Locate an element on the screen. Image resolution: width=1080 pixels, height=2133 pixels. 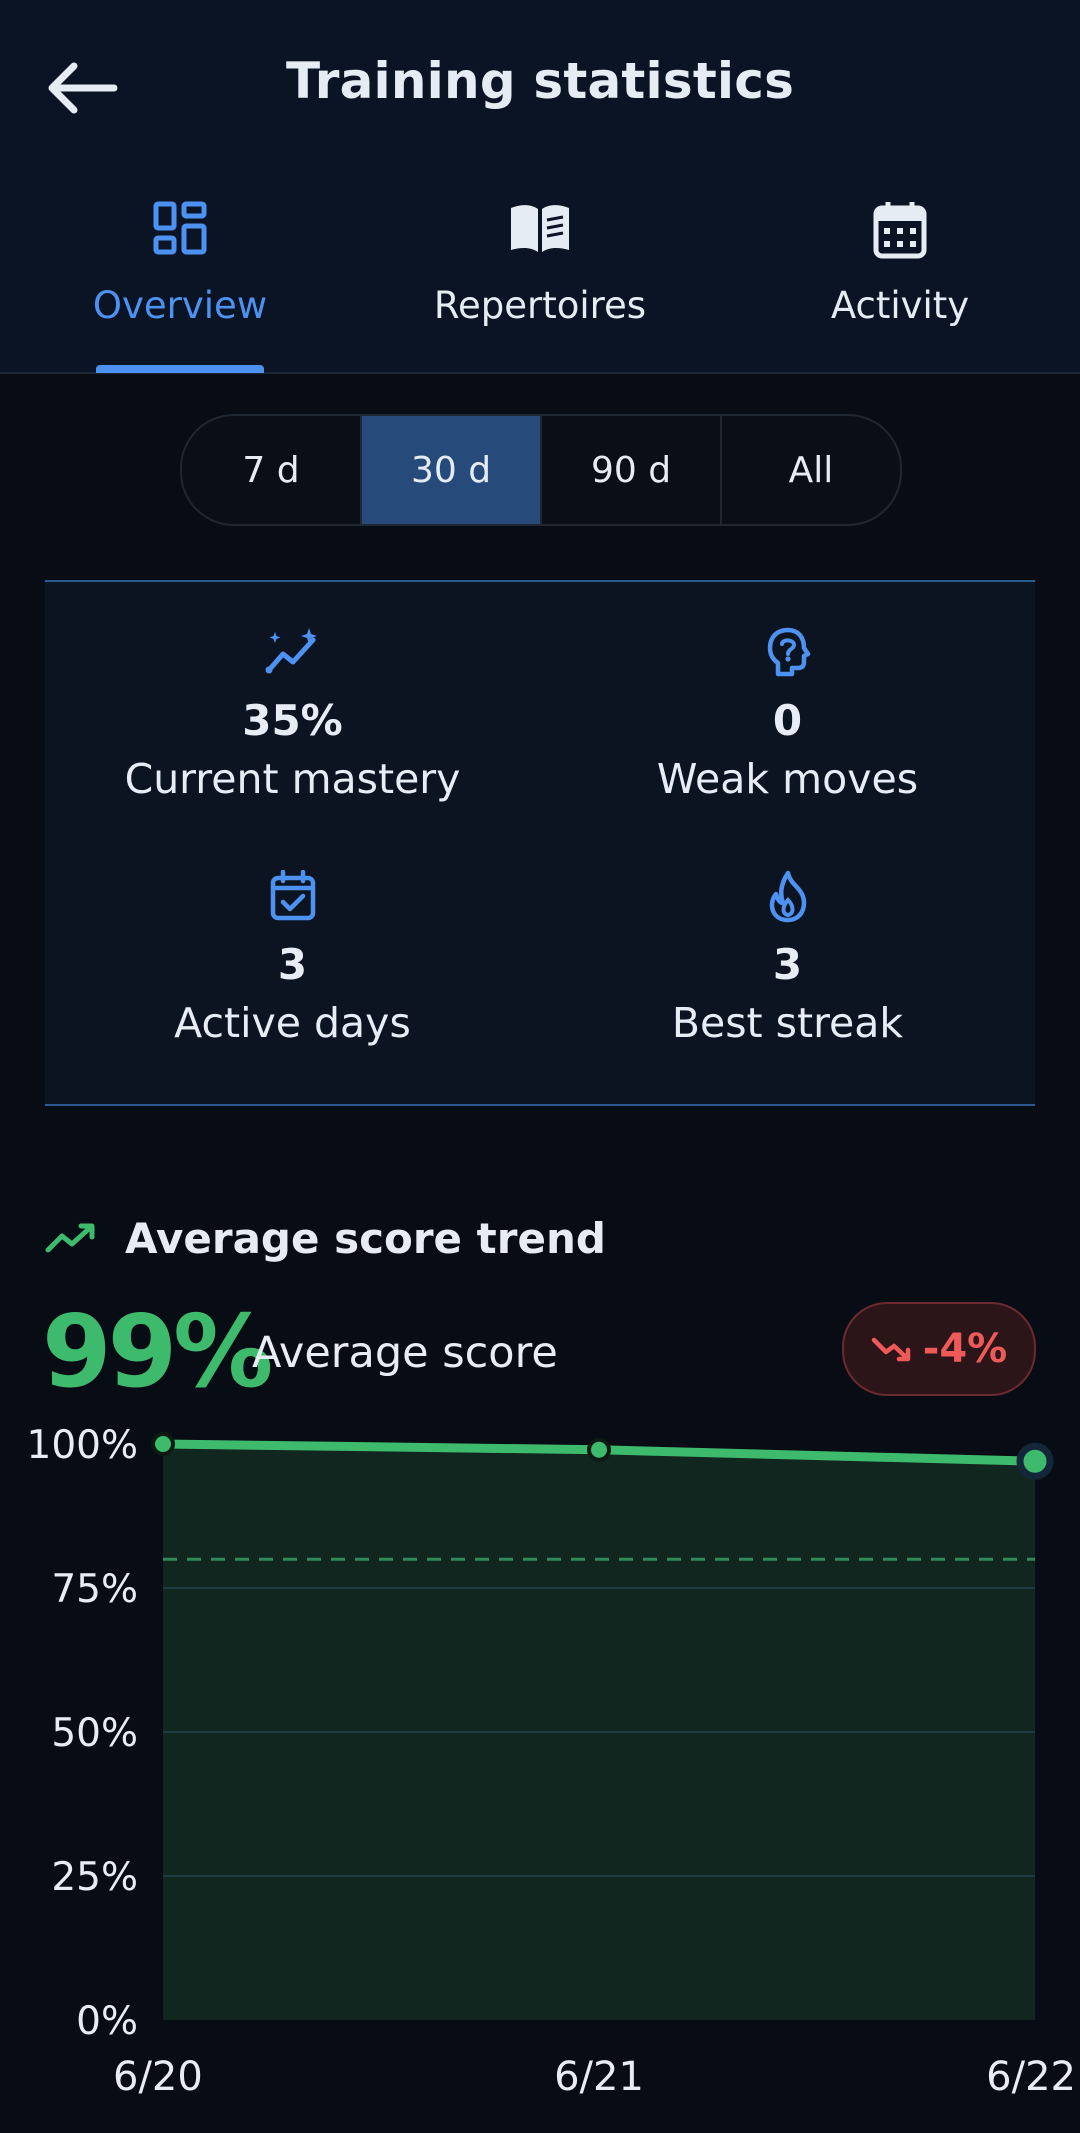
score-change-badge: -4% is located at coordinates (939, 1349).